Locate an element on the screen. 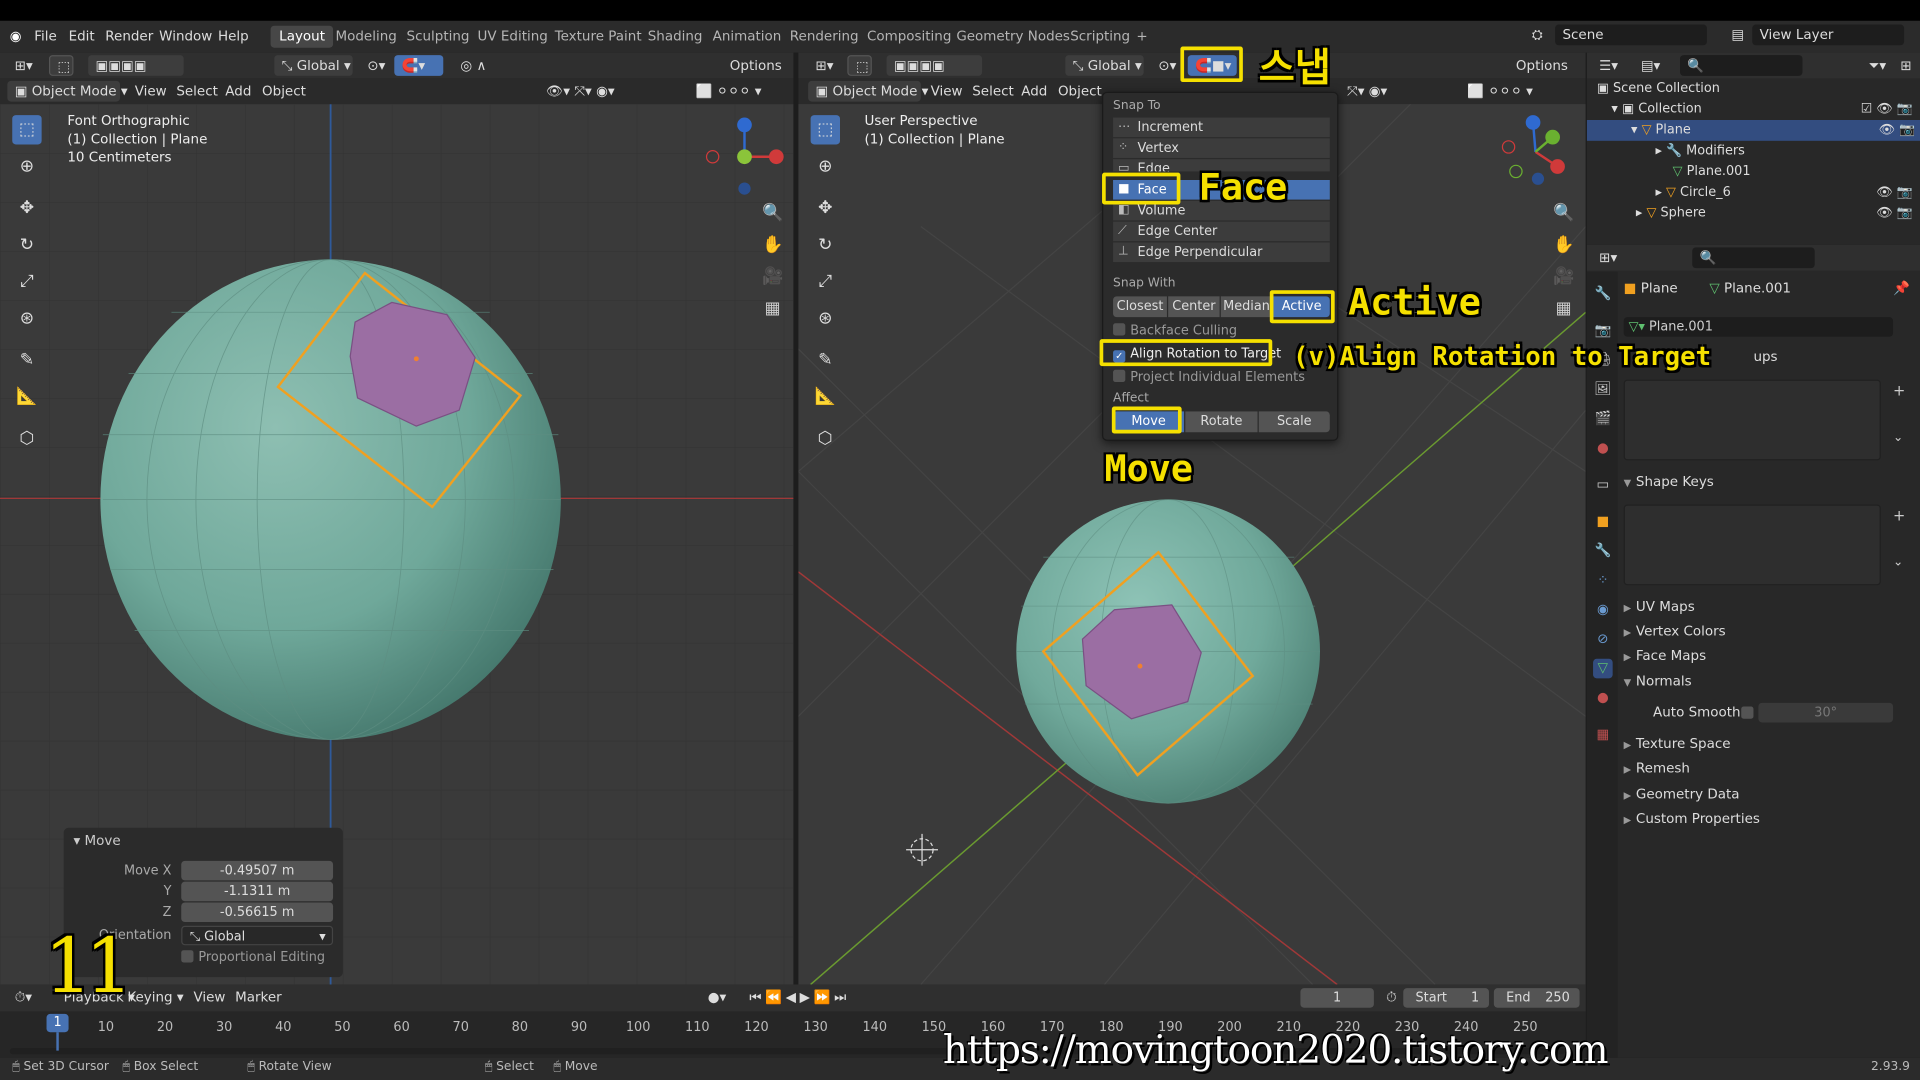 The image size is (1920, 1080). pan-hand-icon: ✋ is located at coordinates (1563, 244).